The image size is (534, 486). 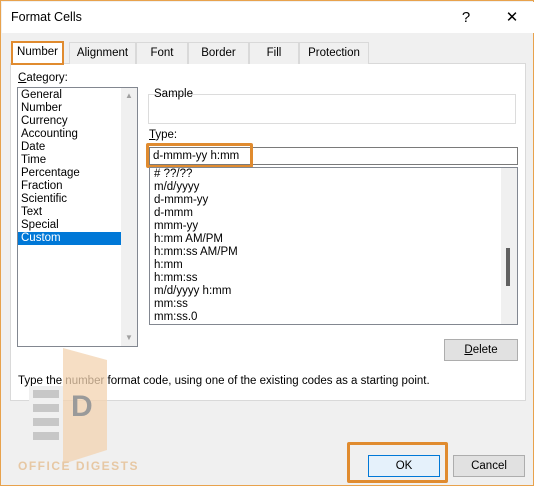 What do you see at coordinates (69, 225) in the screenshot?
I see `category-item-special: Special` at bounding box center [69, 225].